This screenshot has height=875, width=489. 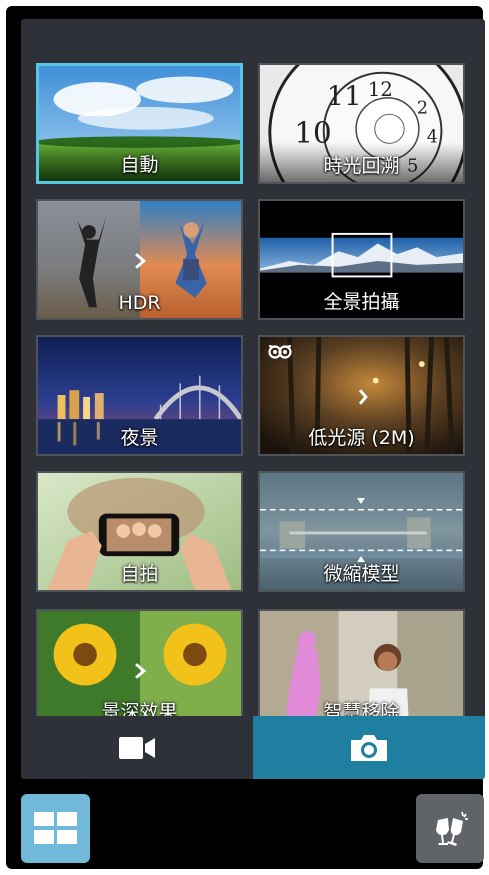 I want to click on mode-tile-time-rewind: 11 10 12 2 4 5 時光回溯, so click(x=361, y=123).